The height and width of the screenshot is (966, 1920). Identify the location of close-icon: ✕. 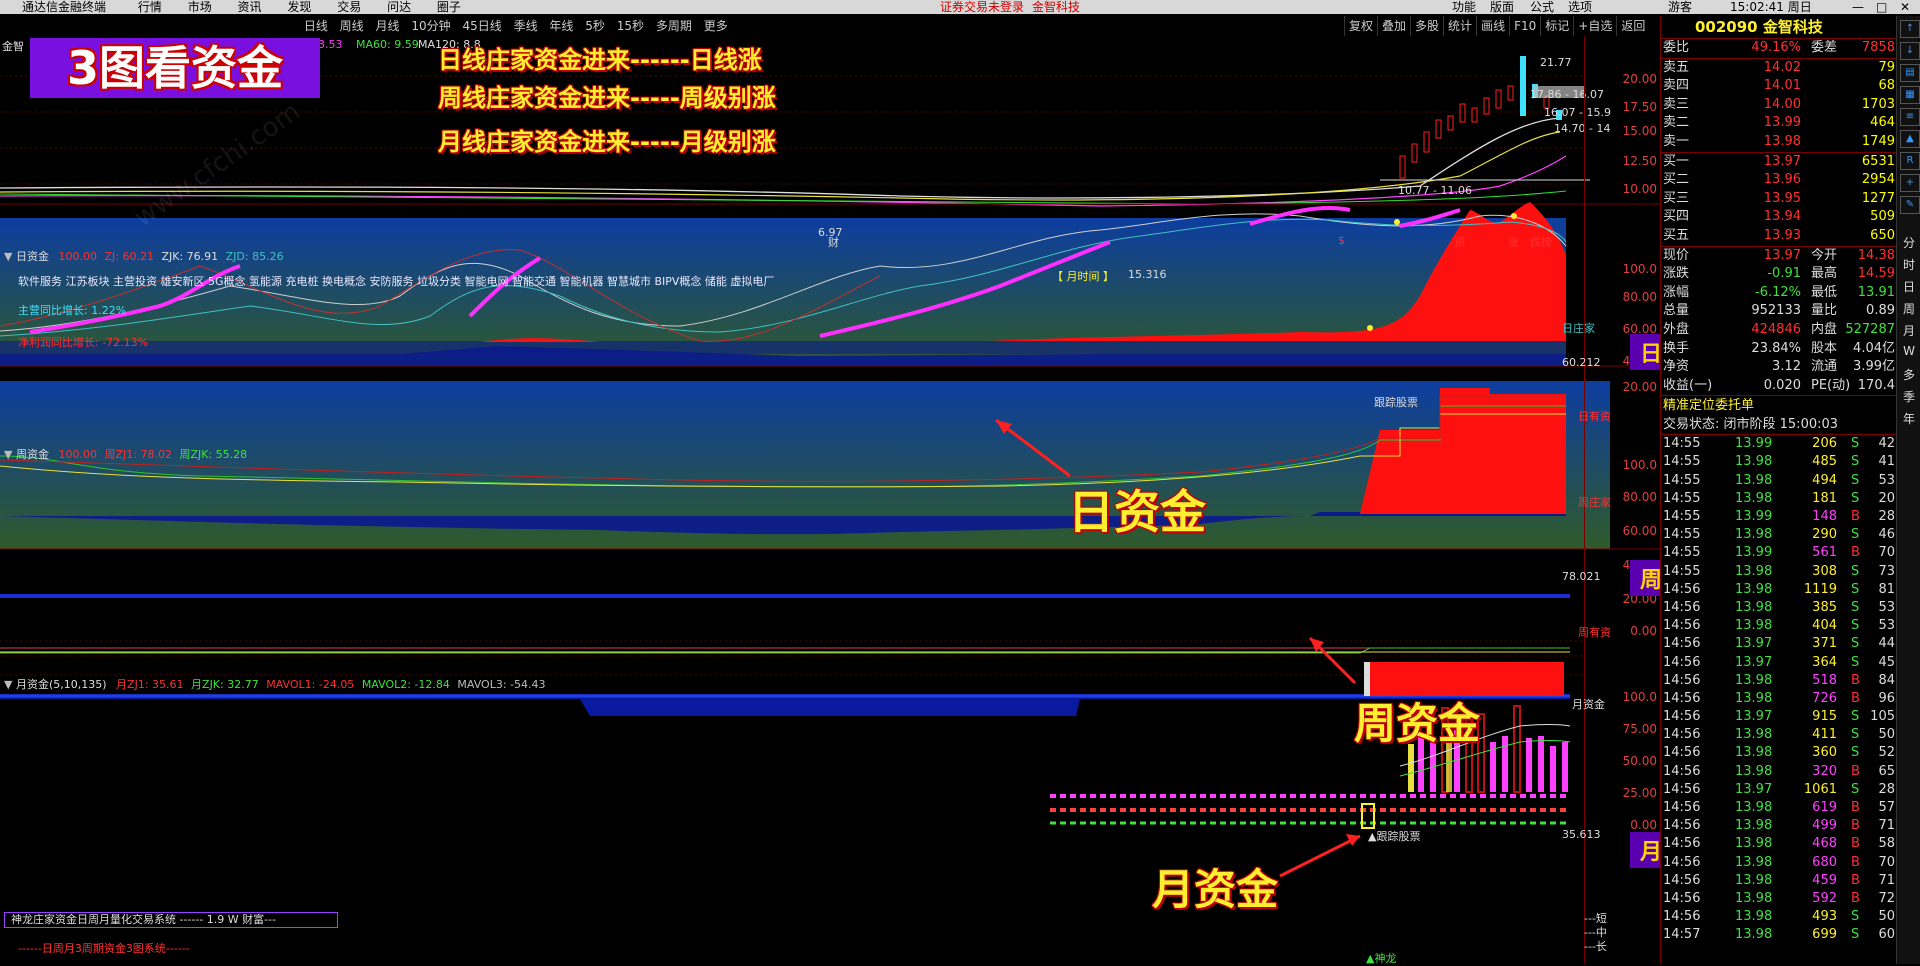
(1905, 7).